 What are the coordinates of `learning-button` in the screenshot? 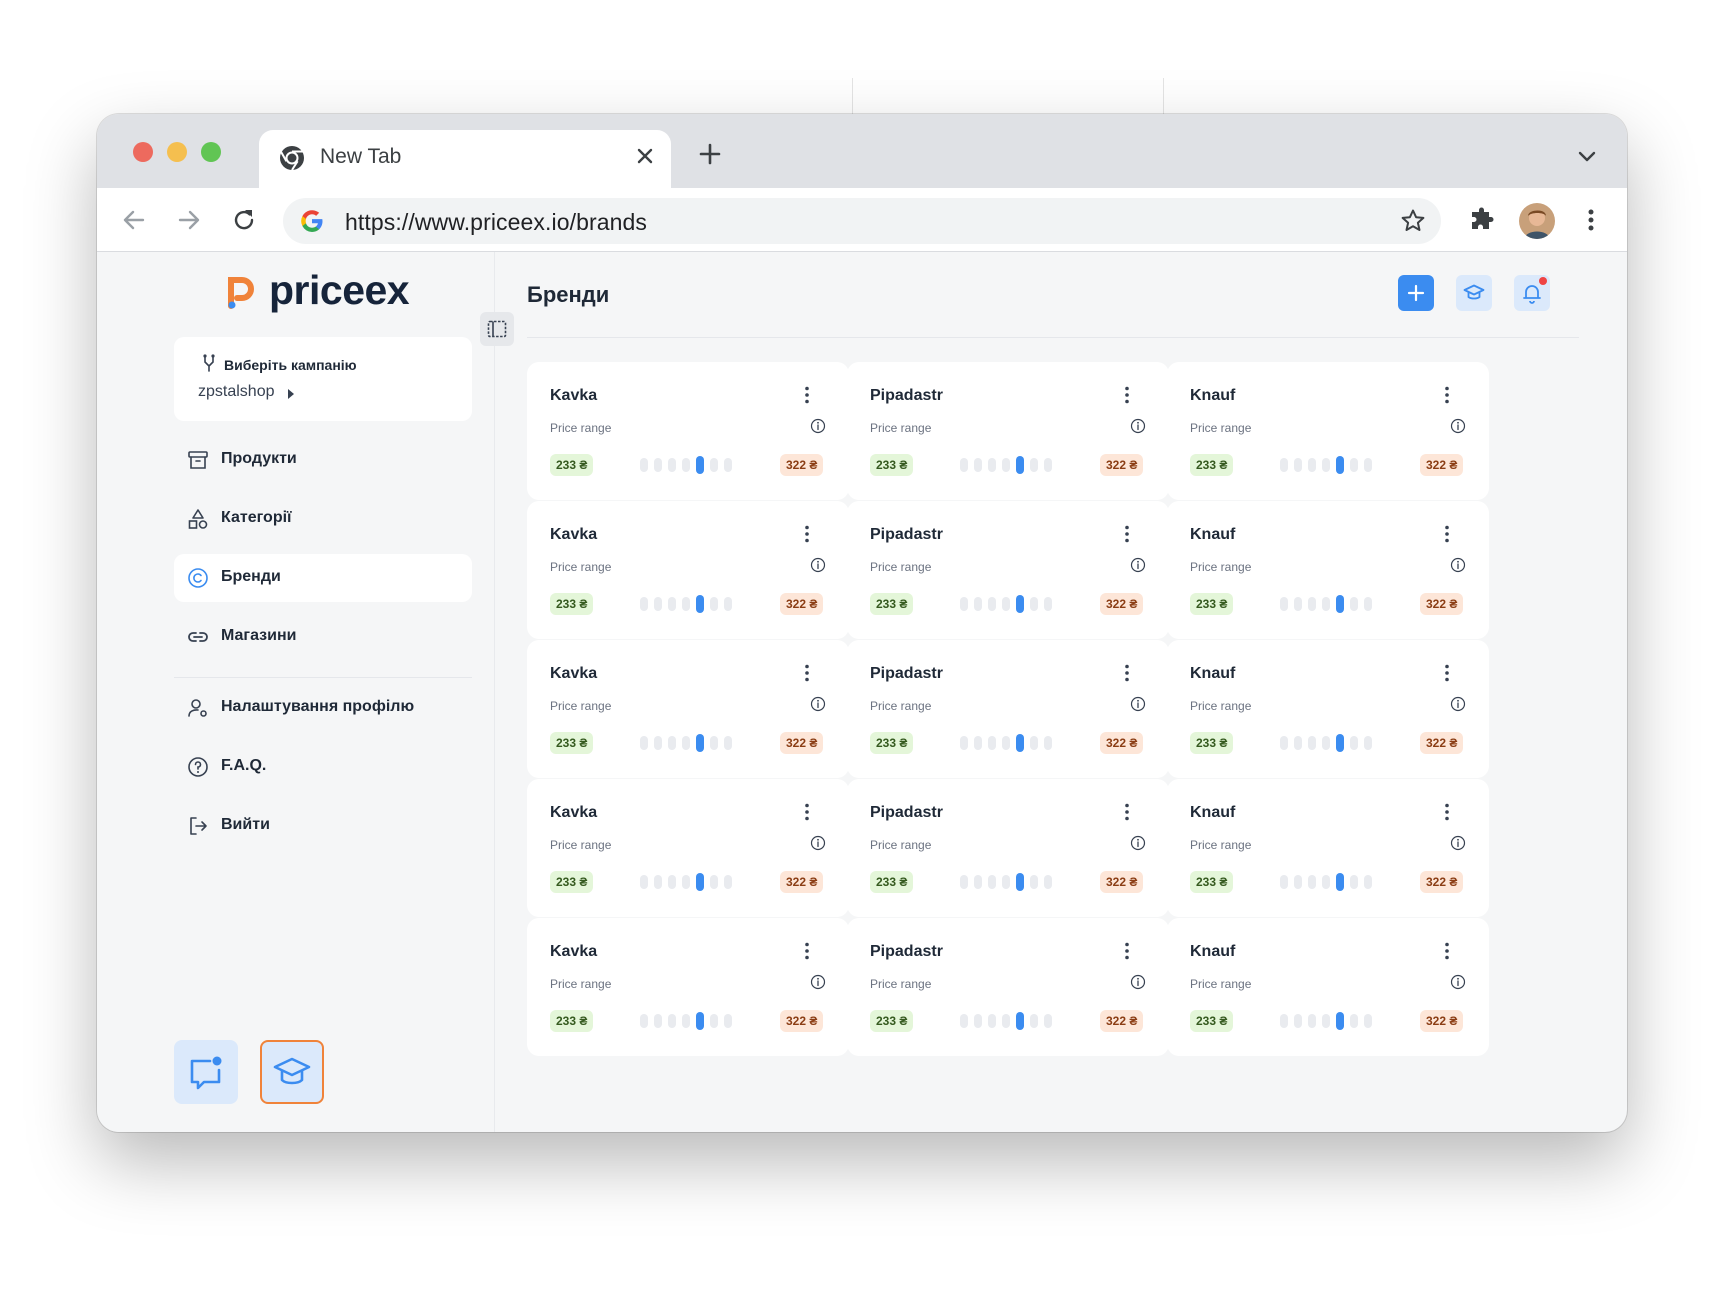 It's located at (292, 1072).